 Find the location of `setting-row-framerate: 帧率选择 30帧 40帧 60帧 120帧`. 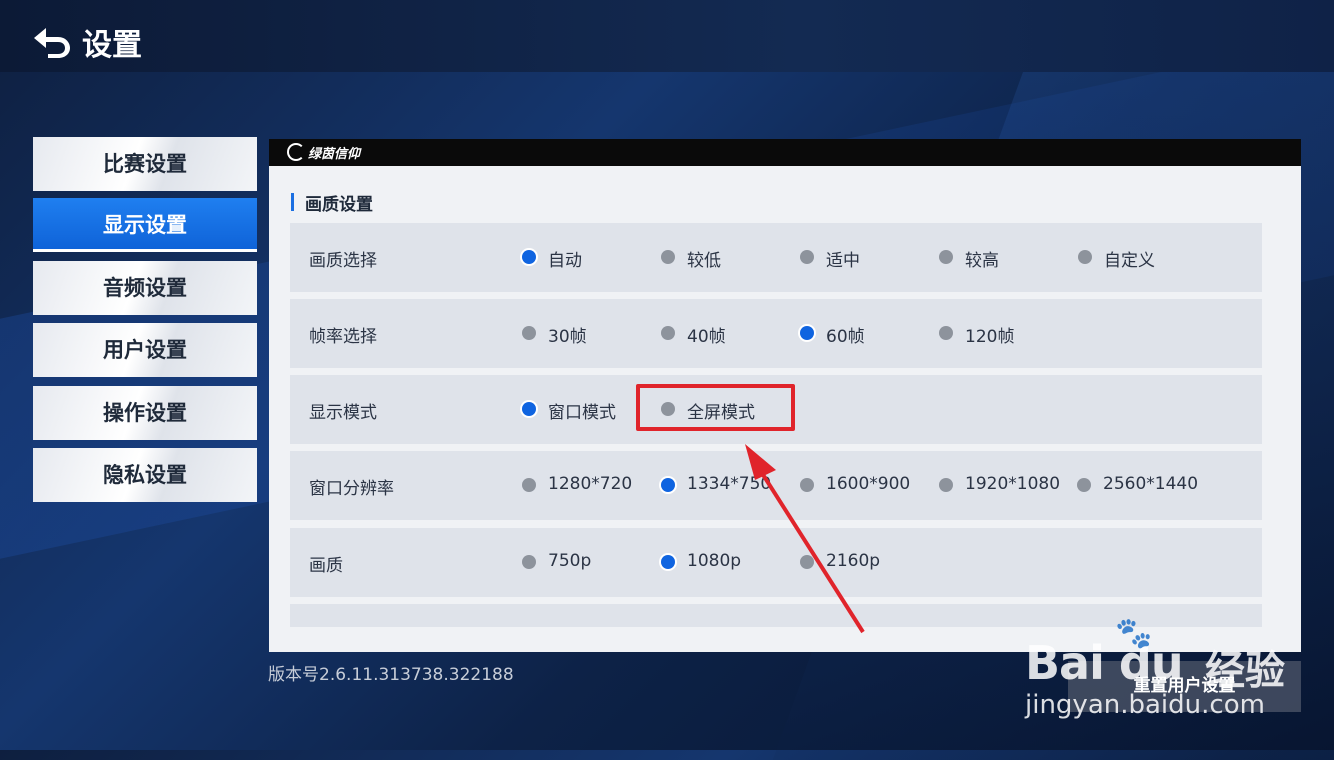

setting-row-framerate: 帧率选择 30帧 40帧 60帧 120帧 is located at coordinates (776, 333).